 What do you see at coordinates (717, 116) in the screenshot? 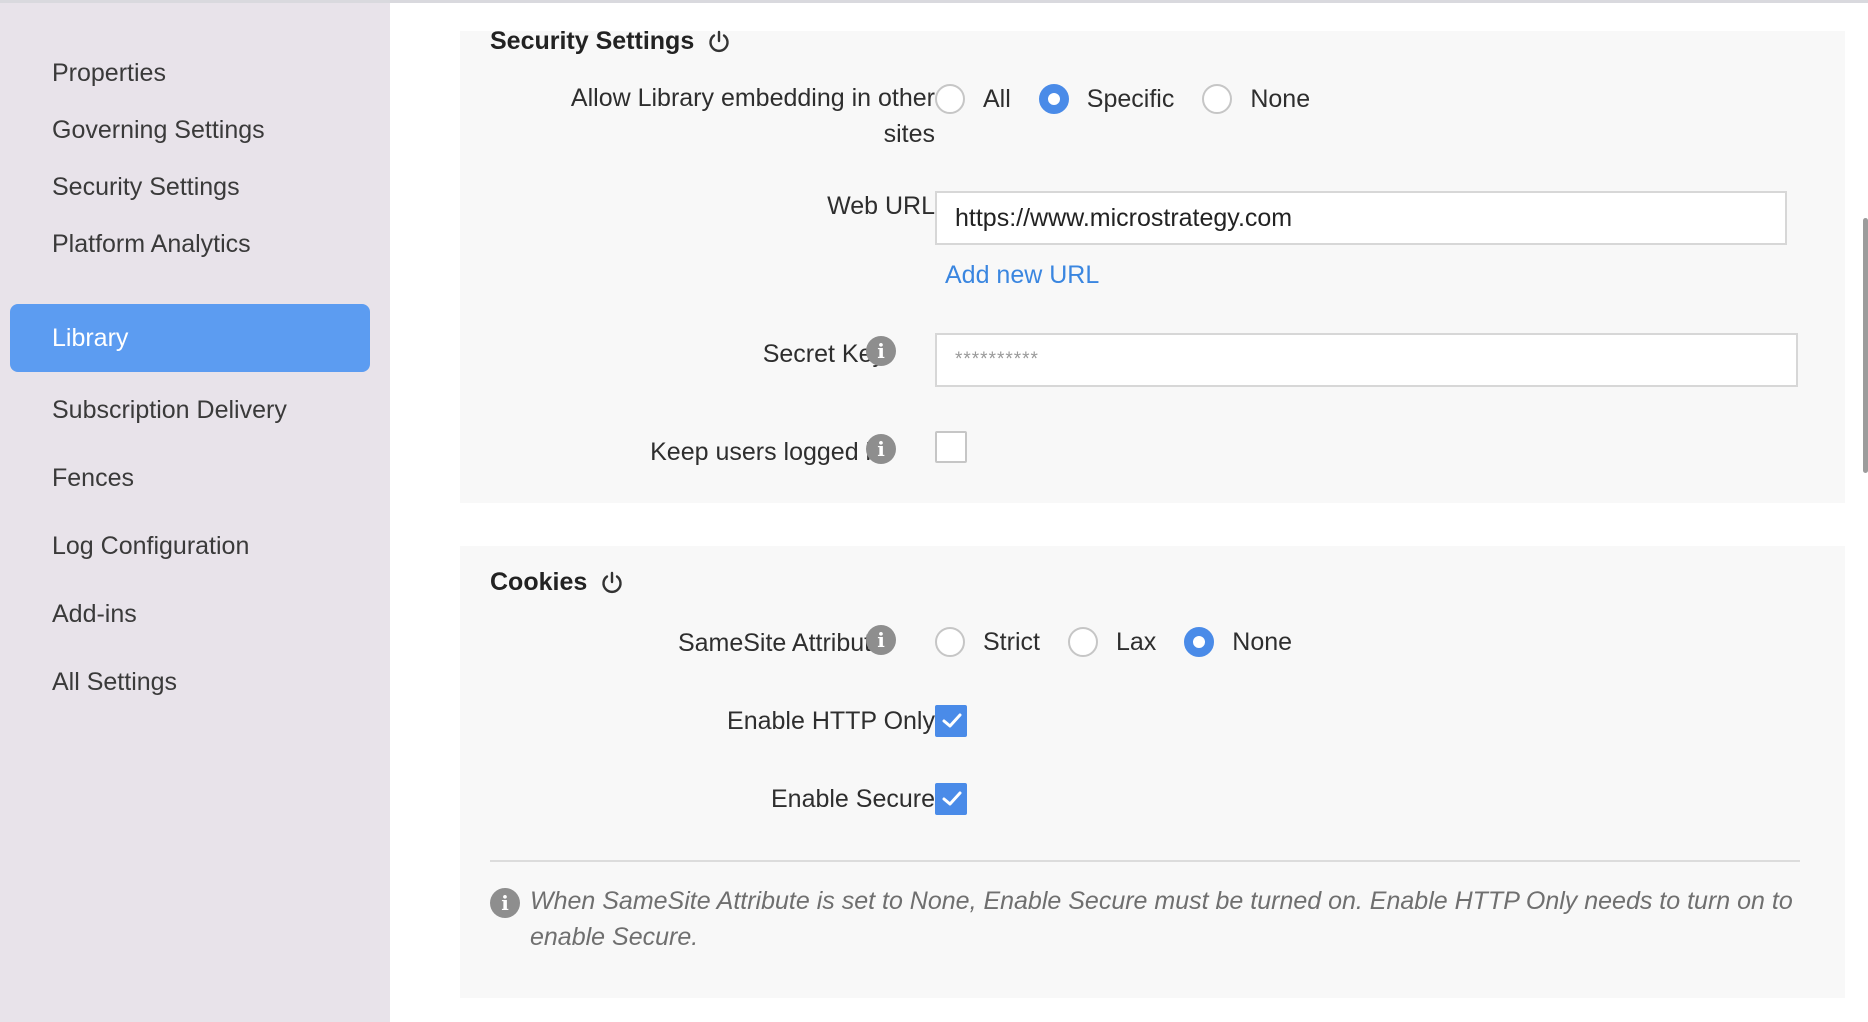
I see `embedding-label: Allow Library embedding in other sites` at bounding box center [717, 116].